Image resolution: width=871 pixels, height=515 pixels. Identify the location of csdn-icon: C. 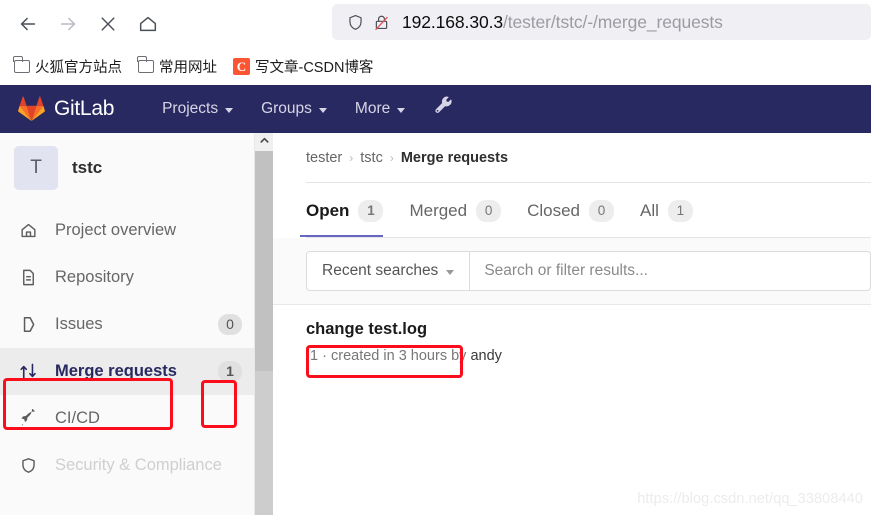
(241, 66).